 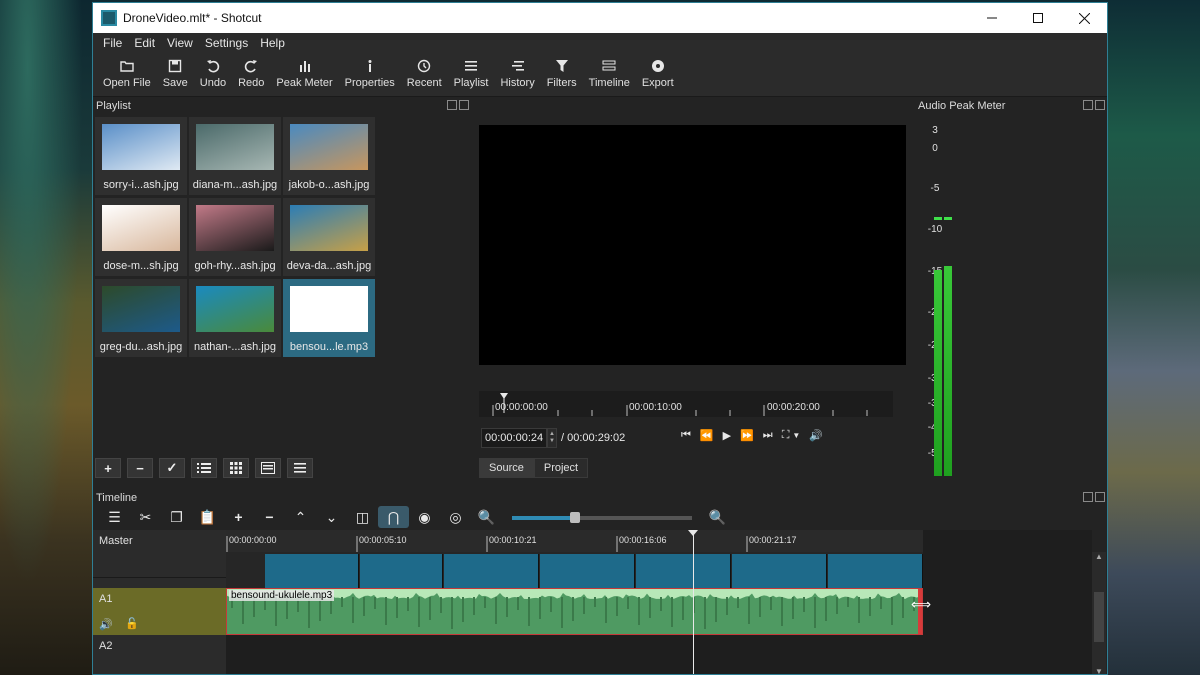 What do you see at coordinates (992, 18) in the screenshot?
I see `minimize-button` at bounding box center [992, 18].